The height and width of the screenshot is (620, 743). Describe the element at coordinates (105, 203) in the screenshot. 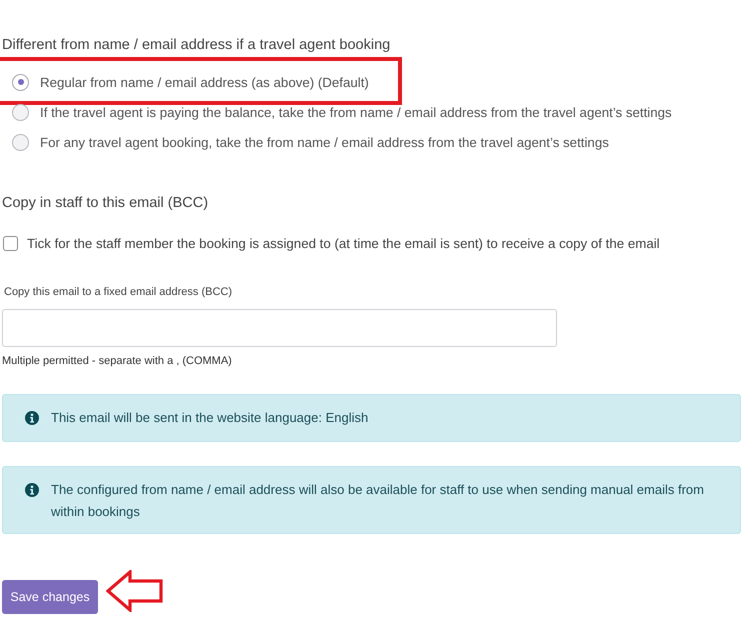

I see `section-heading: Copy in staff to this email (BCC)` at that location.